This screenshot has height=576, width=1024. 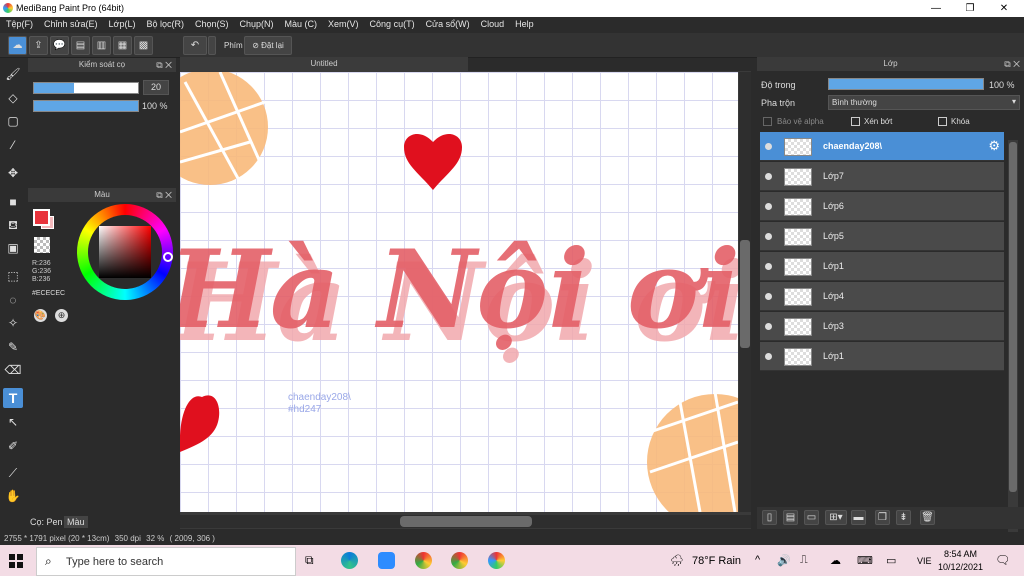 I want to click on edge-icon, so click(x=349, y=560).